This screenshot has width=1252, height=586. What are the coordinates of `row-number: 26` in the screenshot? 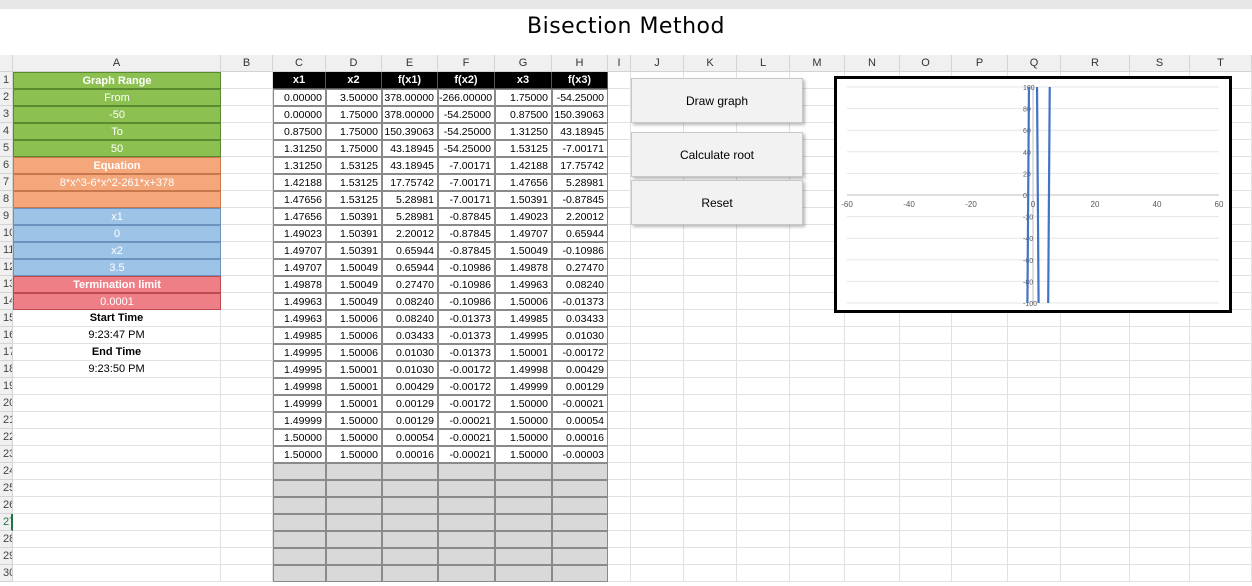 It's located at (6, 505).